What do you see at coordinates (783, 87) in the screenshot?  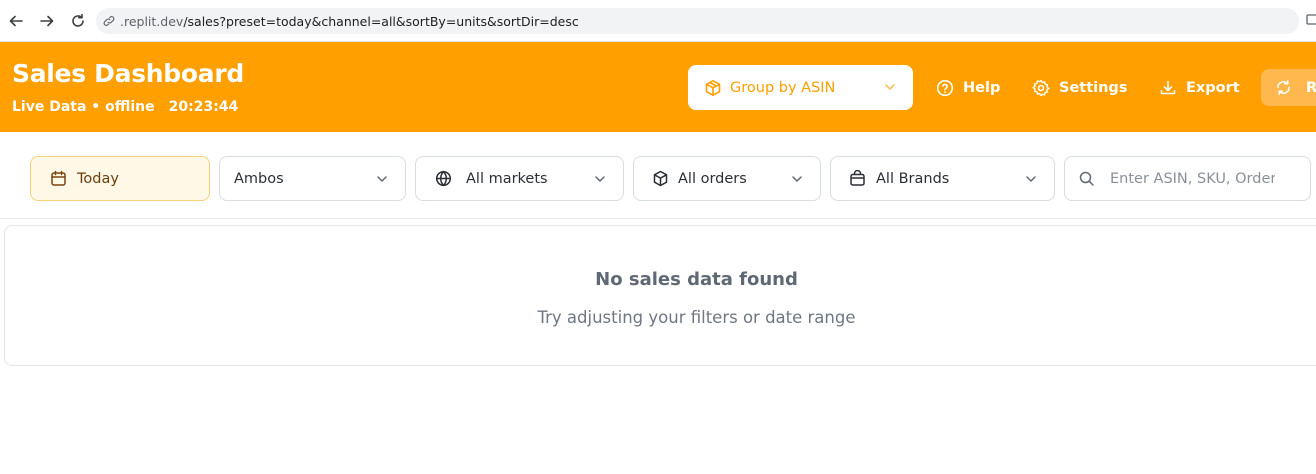 I see `group-by-label: Group by ASIN` at bounding box center [783, 87].